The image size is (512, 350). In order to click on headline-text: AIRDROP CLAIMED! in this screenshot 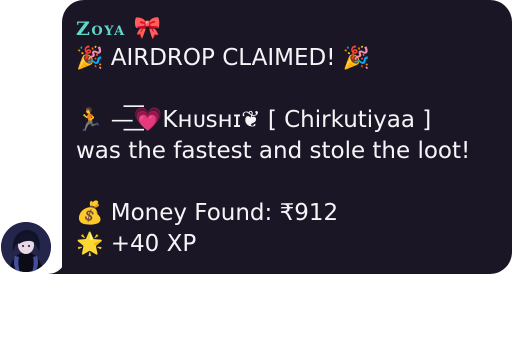, I will do `click(223, 58)`.